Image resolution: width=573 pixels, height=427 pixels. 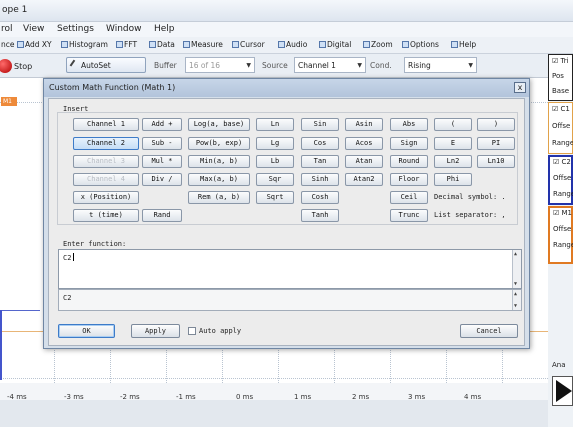 What do you see at coordinates (112, 87) in the screenshot?
I see `dialog-title: Custom Math Function (Math 1)` at bounding box center [112, 87].